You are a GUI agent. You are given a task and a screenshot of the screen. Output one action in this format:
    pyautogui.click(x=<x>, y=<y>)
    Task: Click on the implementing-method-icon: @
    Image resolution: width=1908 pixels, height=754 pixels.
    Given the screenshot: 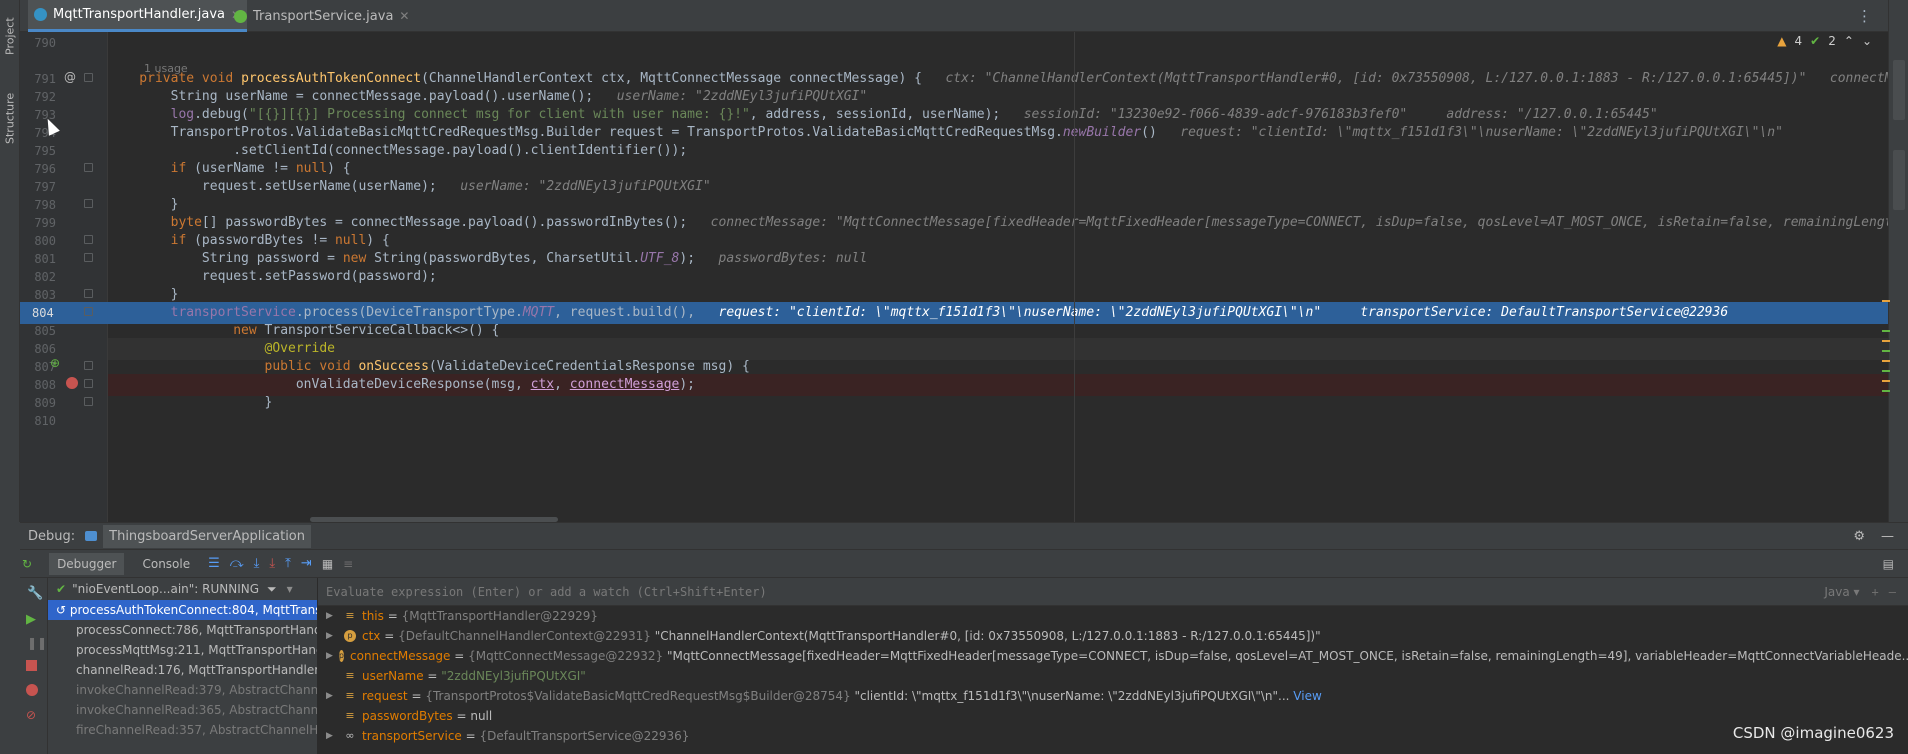 What is the action you would take?
    pyautogui.click(x=70, y=77)
    